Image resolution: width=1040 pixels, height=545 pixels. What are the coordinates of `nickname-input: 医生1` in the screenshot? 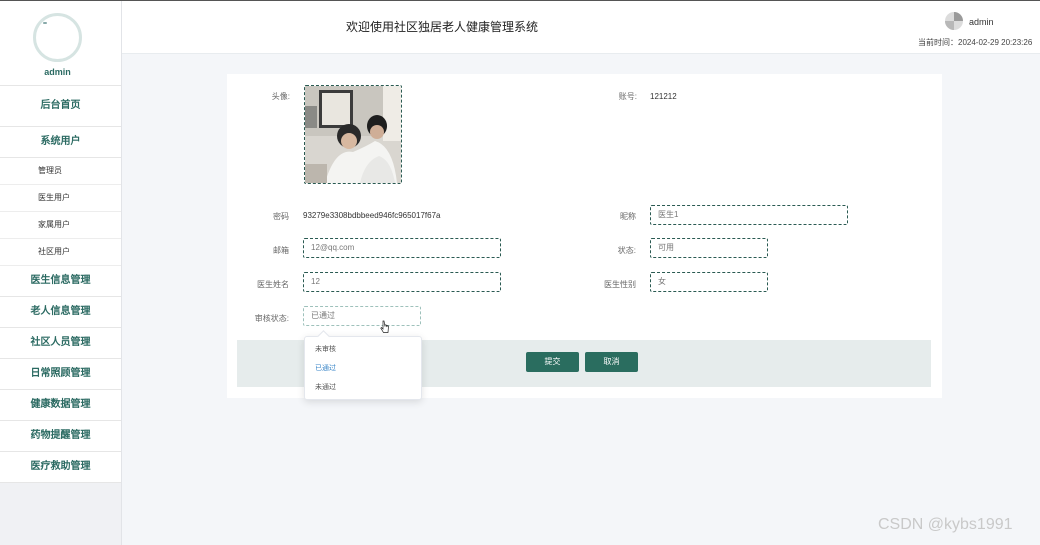 It's located at (749, 215).